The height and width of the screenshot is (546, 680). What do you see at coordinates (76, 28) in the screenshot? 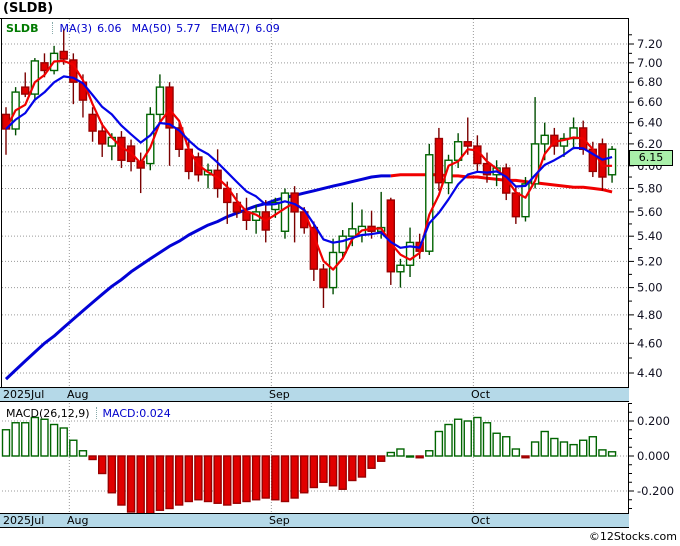
I see `ma3-label: MA(3)` at bounding box center [76, 28].